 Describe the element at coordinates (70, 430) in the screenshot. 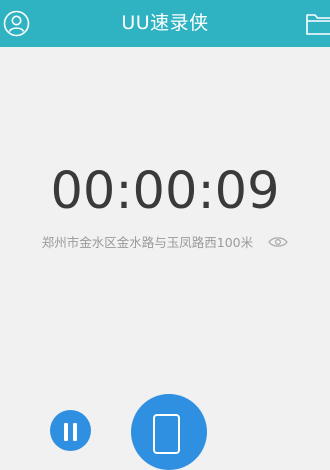

I see `pause-button` at that location.